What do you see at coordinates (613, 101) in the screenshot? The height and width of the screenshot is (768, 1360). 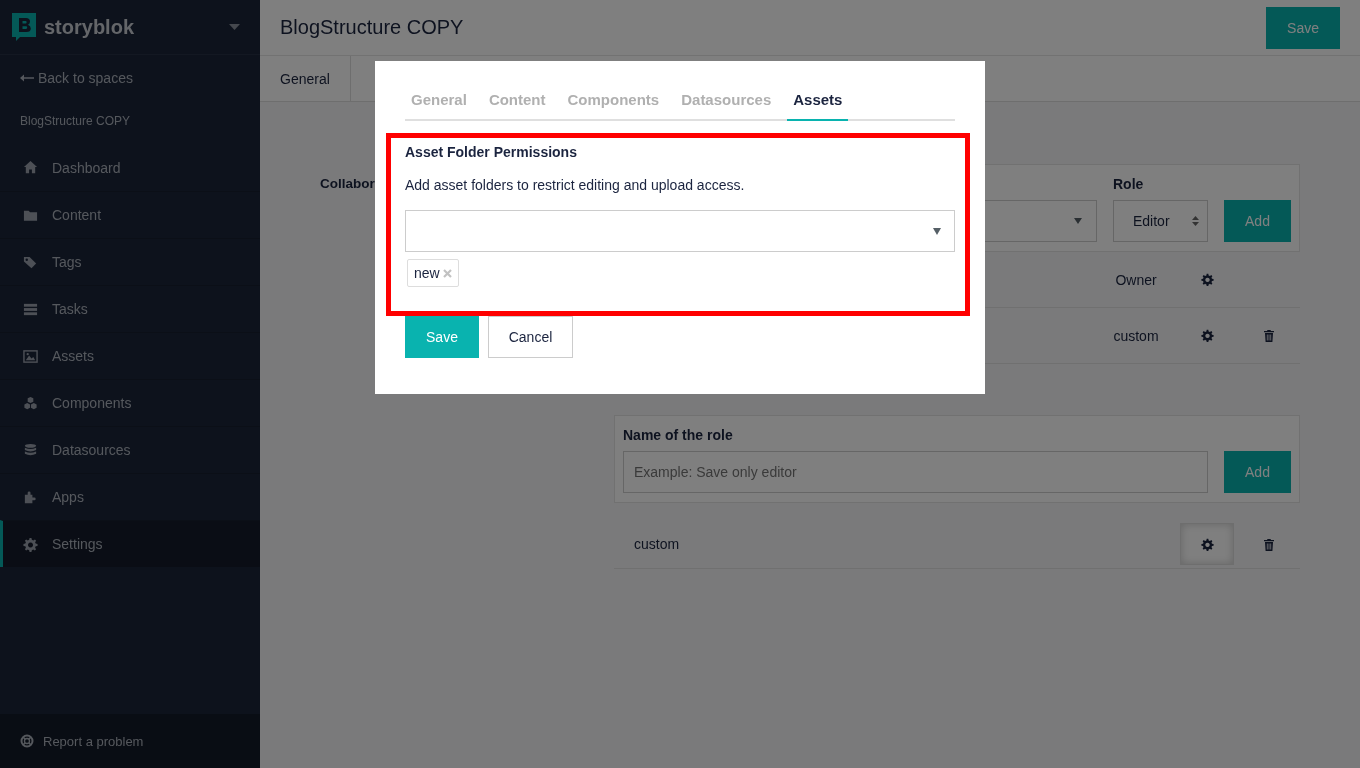 I see `tab: Components` at bounding box center [613, 101].